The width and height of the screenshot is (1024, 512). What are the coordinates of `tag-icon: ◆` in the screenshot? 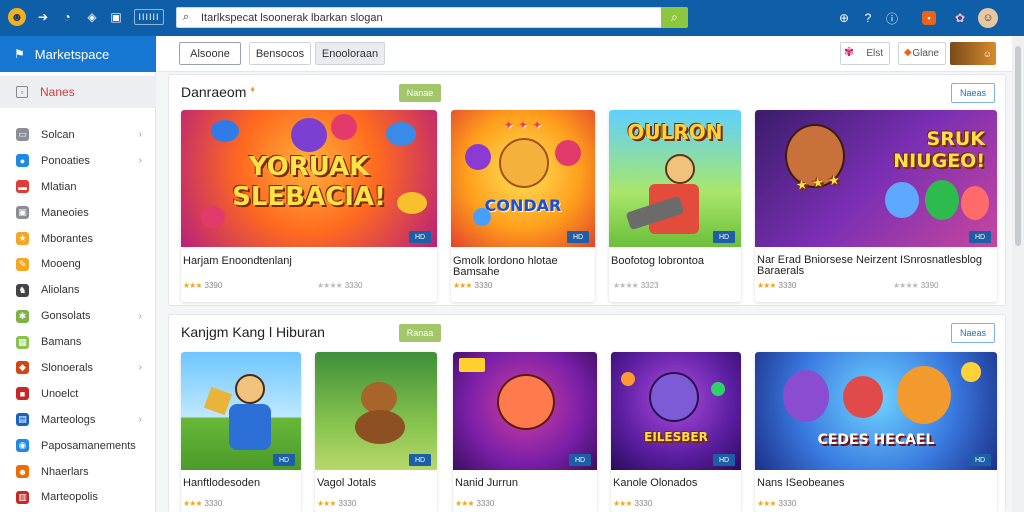 It's located at (908, 52).